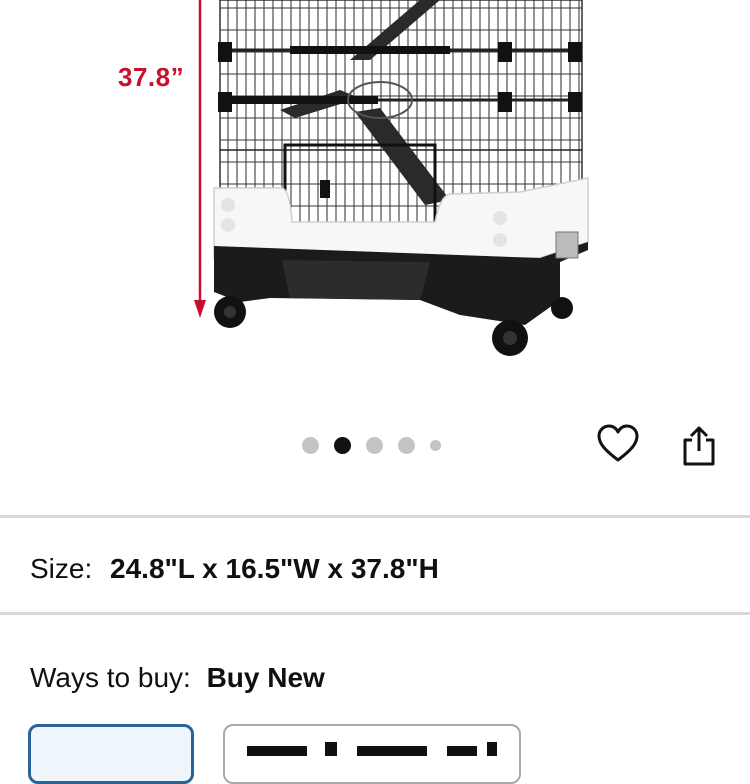 The height and width of the screenshot is (784, 750). What do you see at coordinates (372, 749) in the screenshot?
I see `option-text-partial` at bounding box center [372, 749].